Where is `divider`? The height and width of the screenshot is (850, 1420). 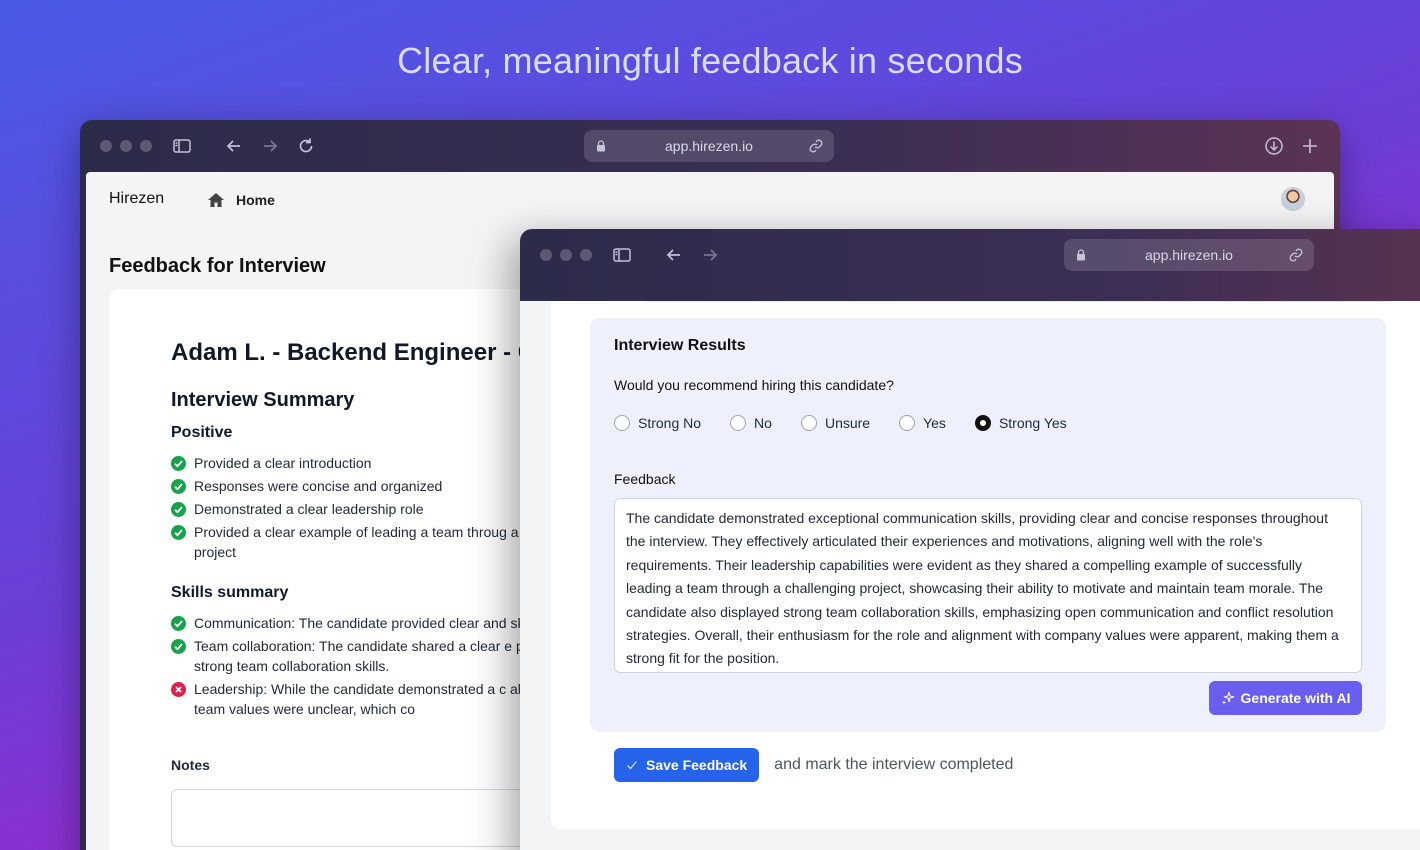 divider is located at coordinates (1018, 301).